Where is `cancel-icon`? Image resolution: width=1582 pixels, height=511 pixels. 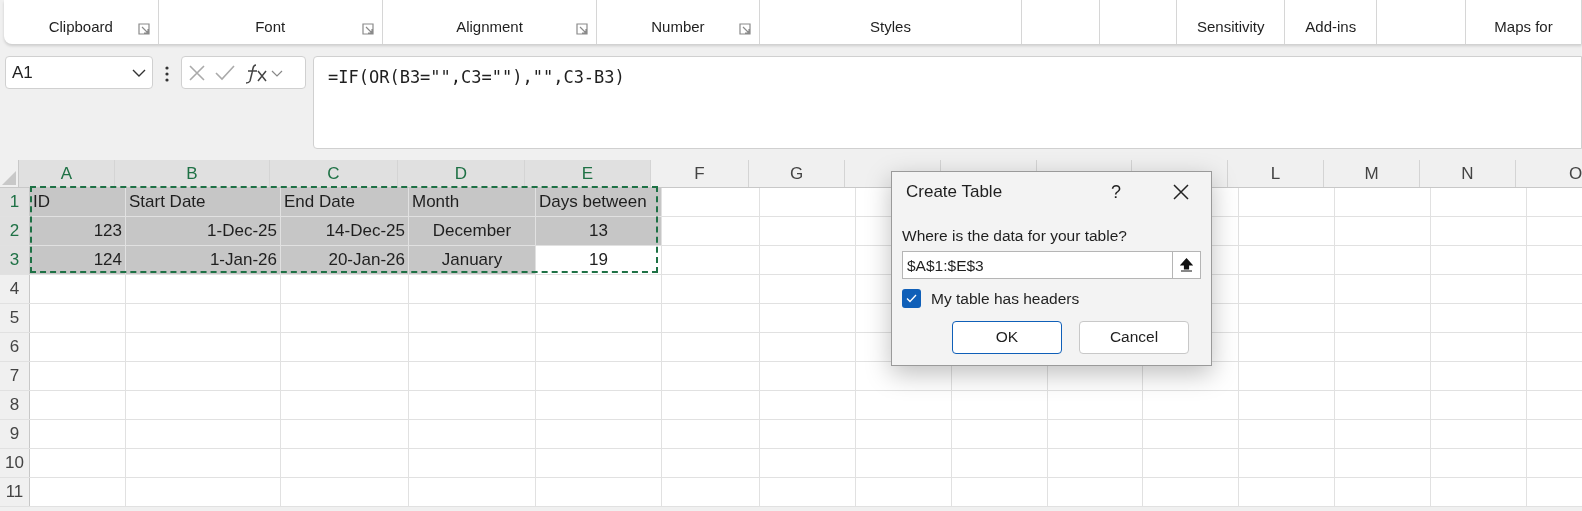
cancel-icon is located at coordinates (197, 72).